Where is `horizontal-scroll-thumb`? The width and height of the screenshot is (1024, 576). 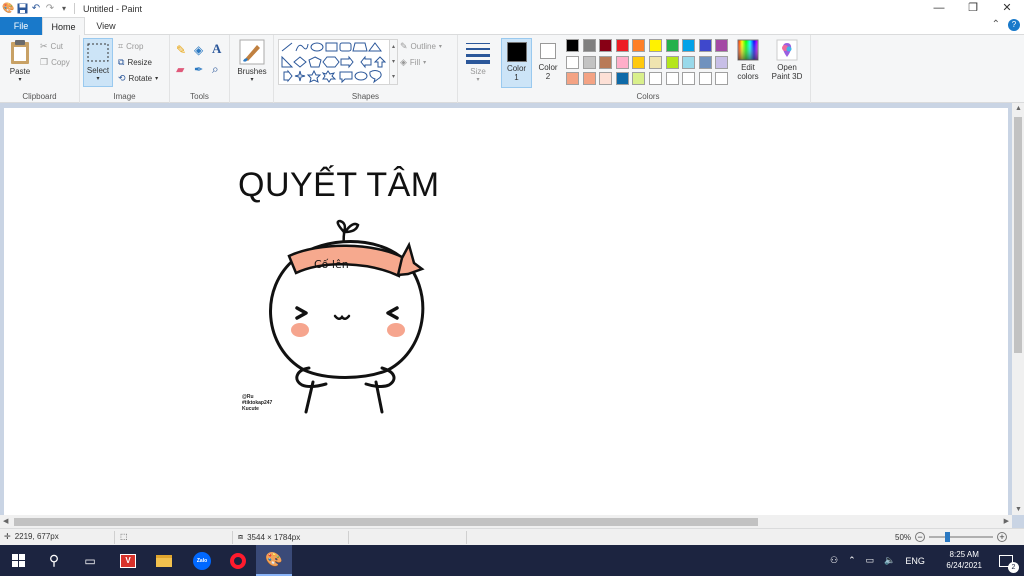
horizontal-scroll-thumb is located at coordinates (386, 522).